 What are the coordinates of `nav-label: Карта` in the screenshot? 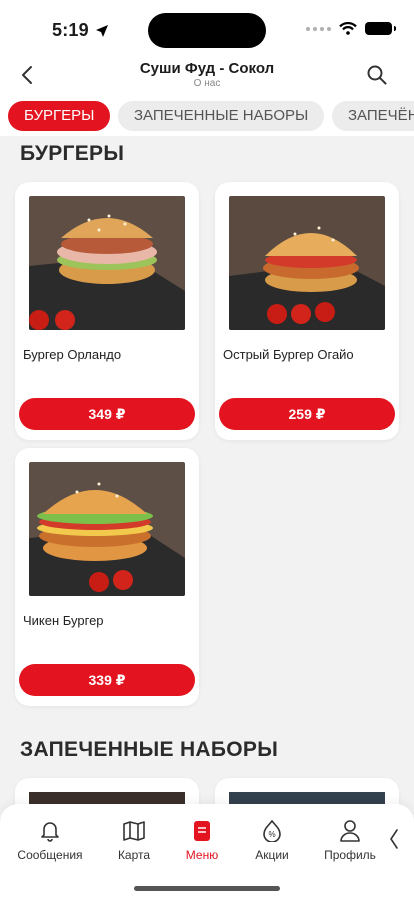 It's located at (134, 855).